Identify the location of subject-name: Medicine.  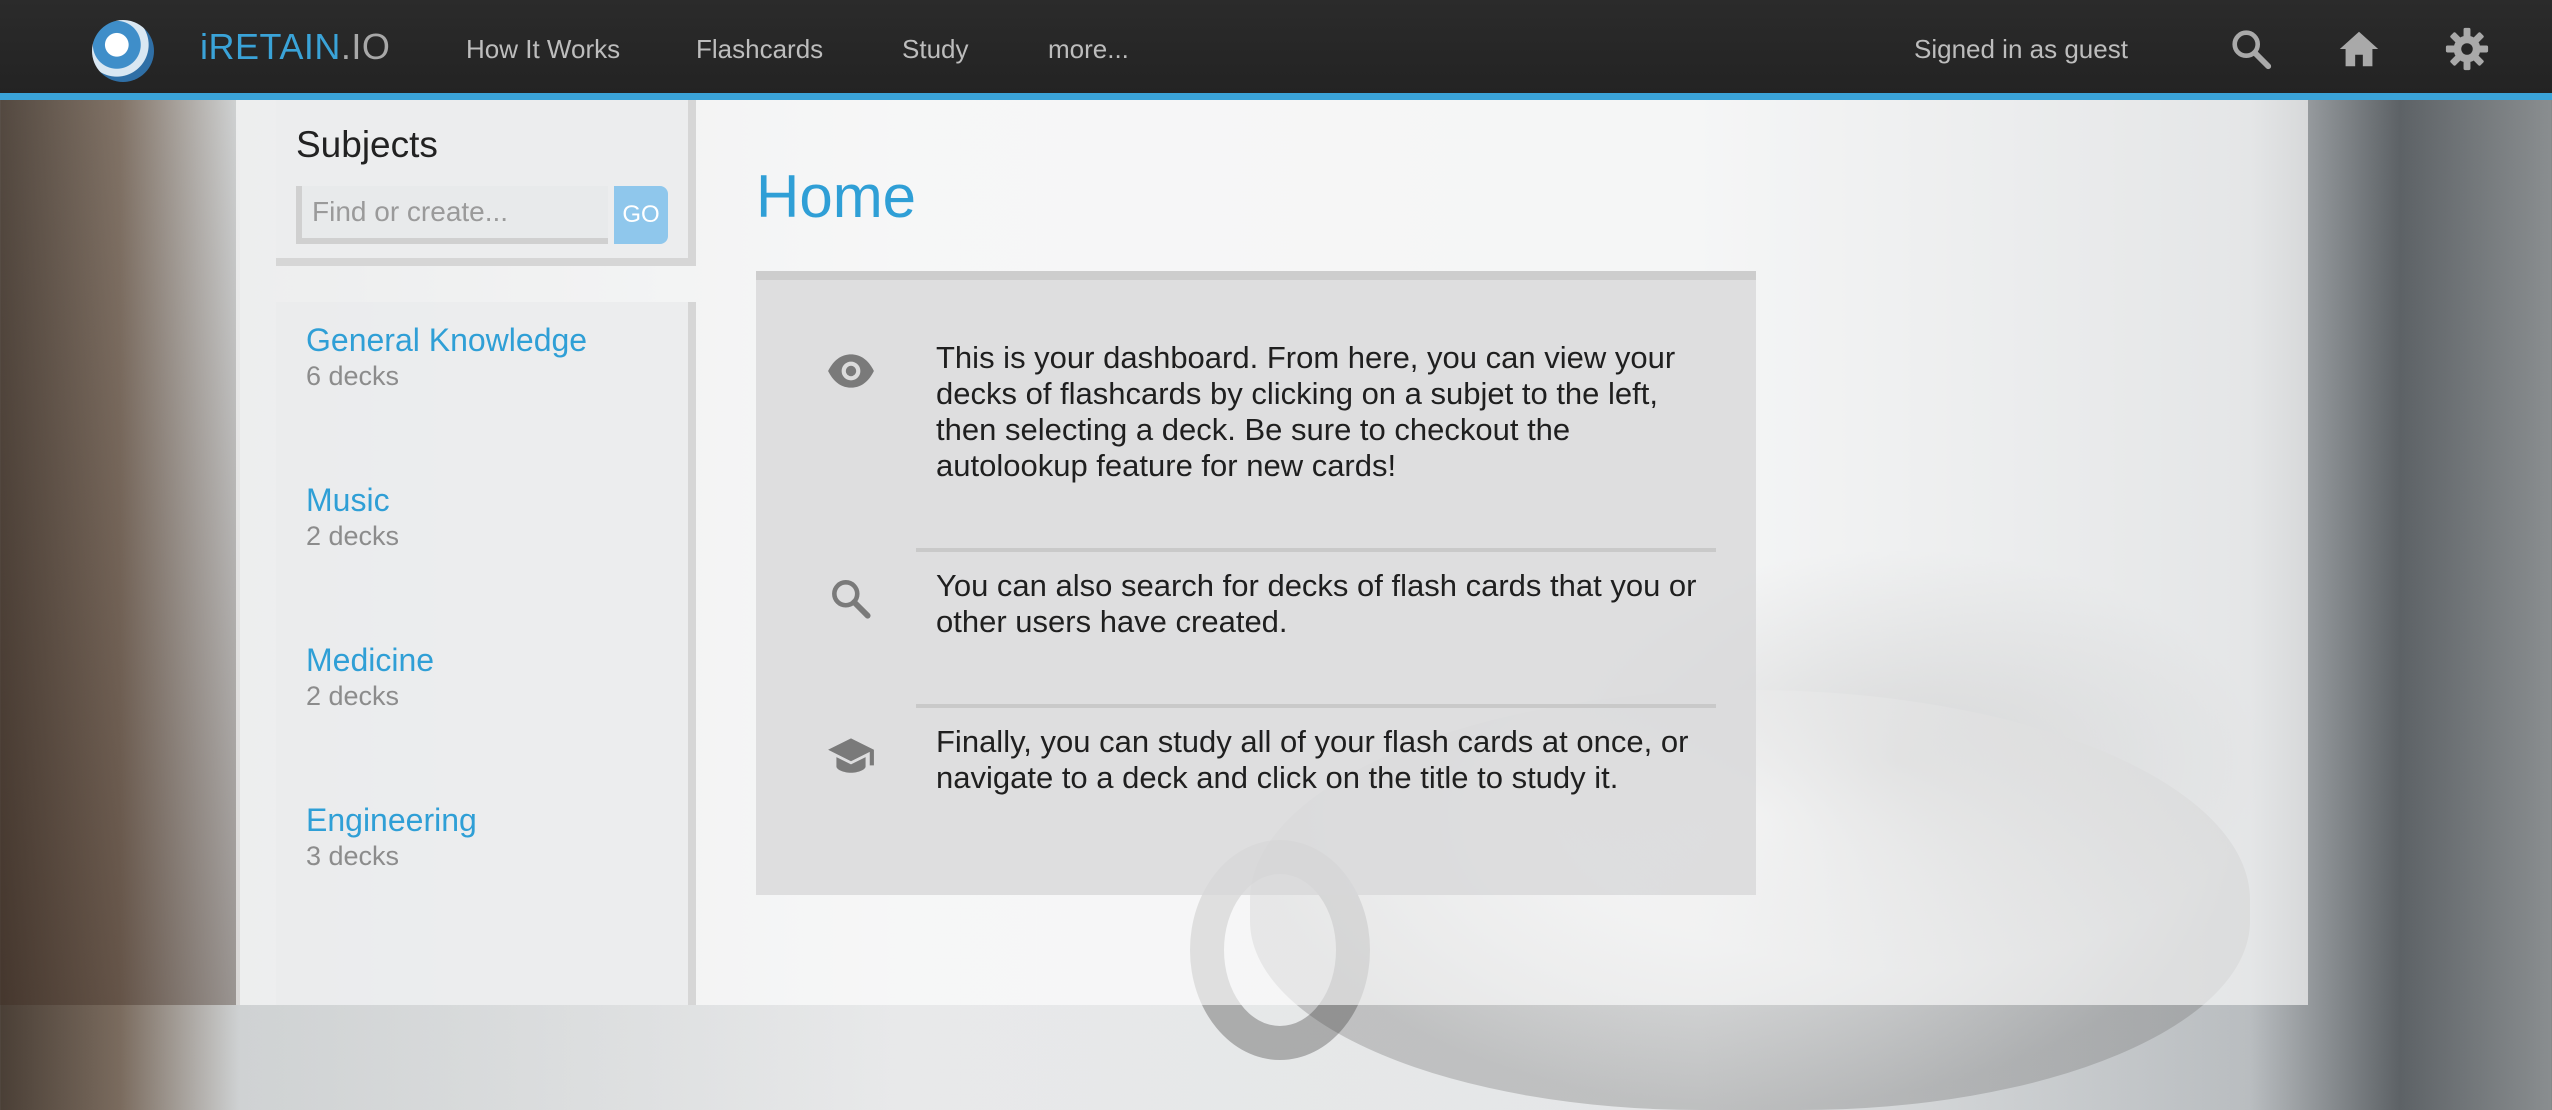
(370, 660).